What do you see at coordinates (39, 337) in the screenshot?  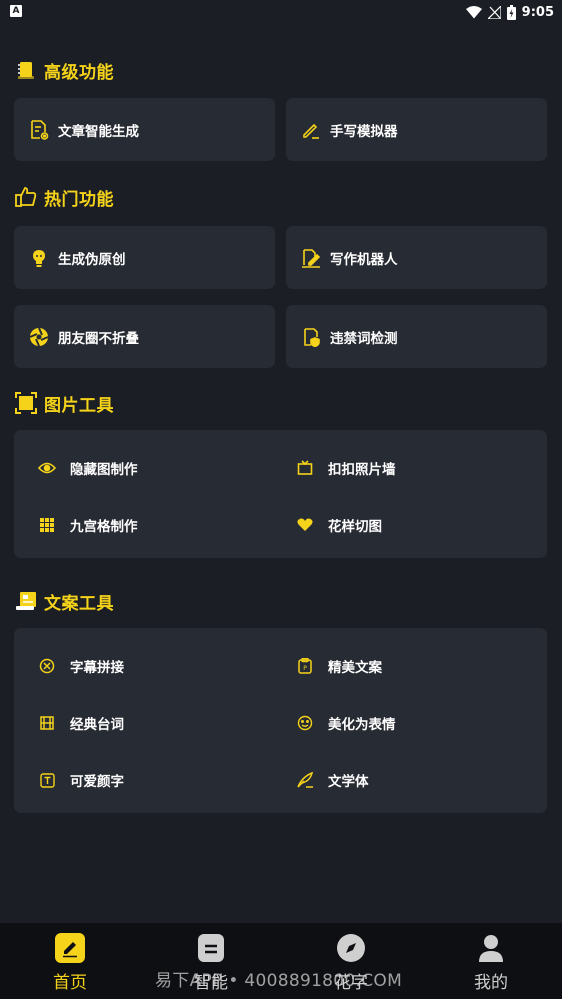 I see `aperture-icon` at bounding box center [39, 337].